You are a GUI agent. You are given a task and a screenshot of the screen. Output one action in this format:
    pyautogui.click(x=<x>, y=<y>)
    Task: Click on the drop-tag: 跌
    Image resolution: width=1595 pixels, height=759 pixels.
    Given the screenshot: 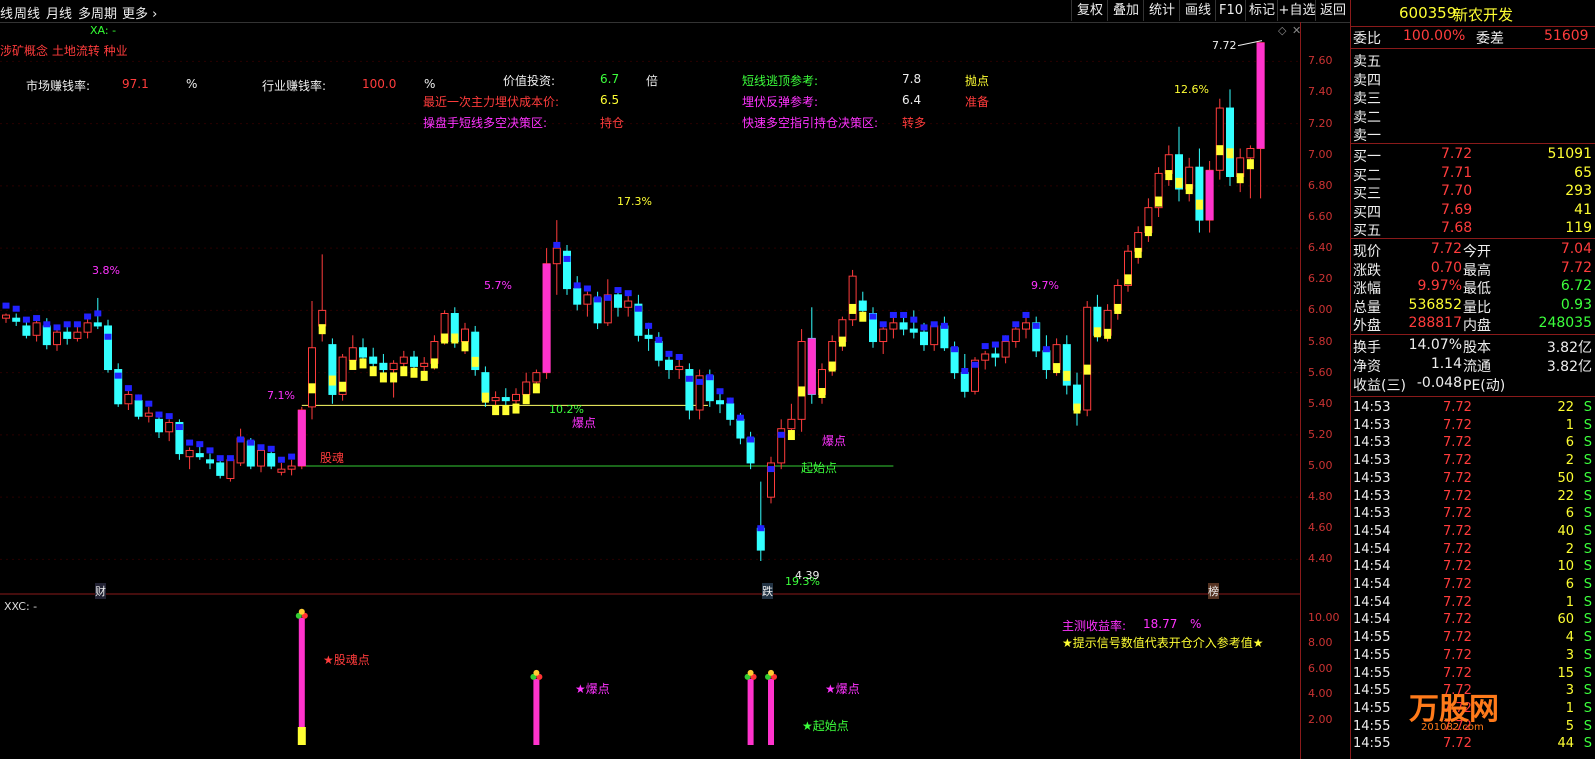 What is the action you would take?
    pyautogui.click(x=767, y=591)
    